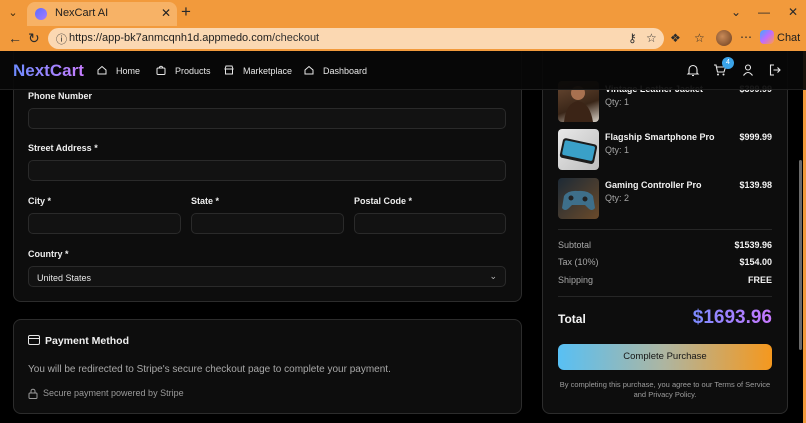  What do you see at coordinates (693, 70) in the screenshot?
I see `bell-icon` at bounding box center [693, 70].